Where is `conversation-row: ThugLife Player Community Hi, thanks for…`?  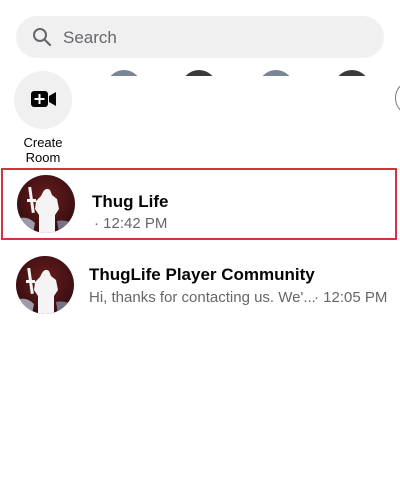 conversation-row: ThugLife Player Community Hi, thanks for… is located at coordinates (200, 286).